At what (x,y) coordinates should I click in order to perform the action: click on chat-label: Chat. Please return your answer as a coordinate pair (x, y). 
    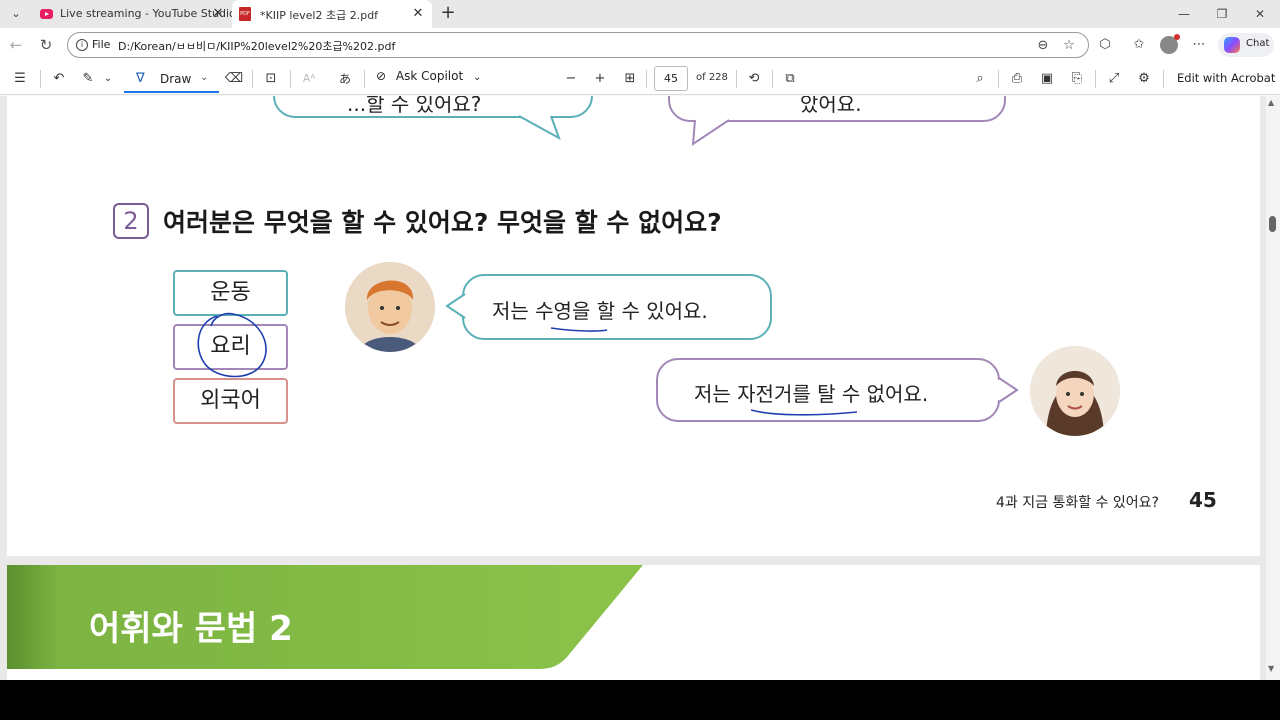
    Looking at the image, I should click on (1258, 43).